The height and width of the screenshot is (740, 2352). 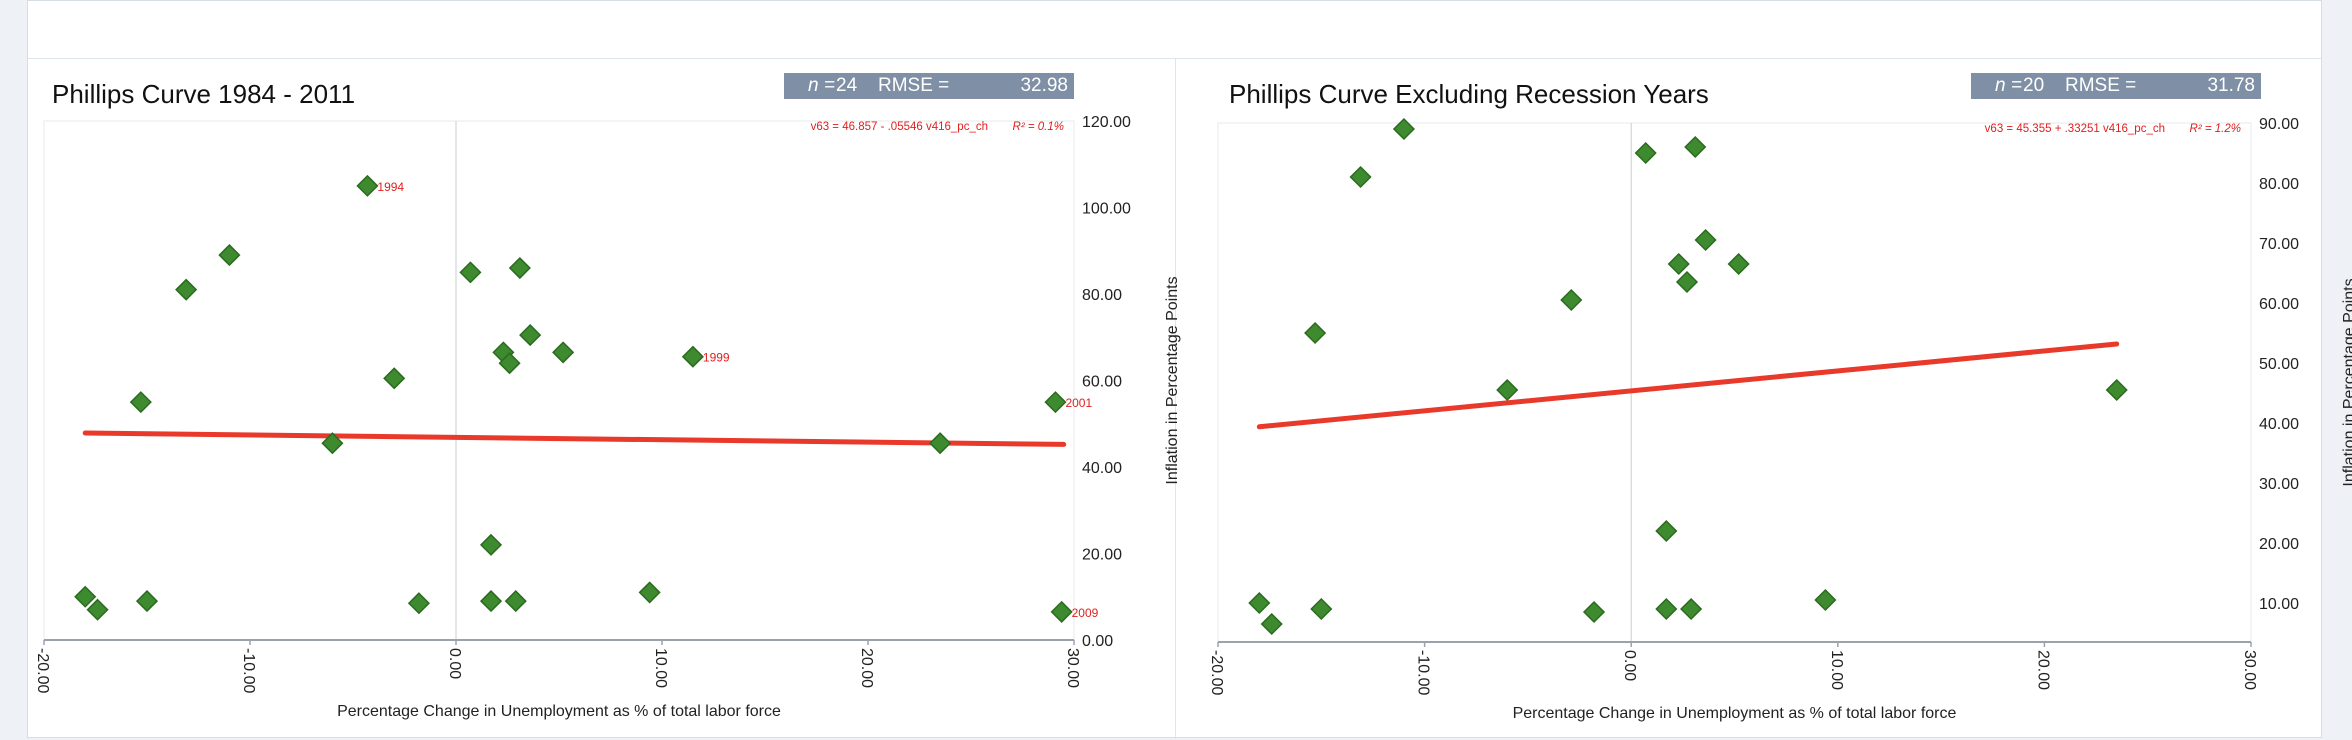 I want to click on y-tick-label: 30.00, so click(x=2279, y=484).